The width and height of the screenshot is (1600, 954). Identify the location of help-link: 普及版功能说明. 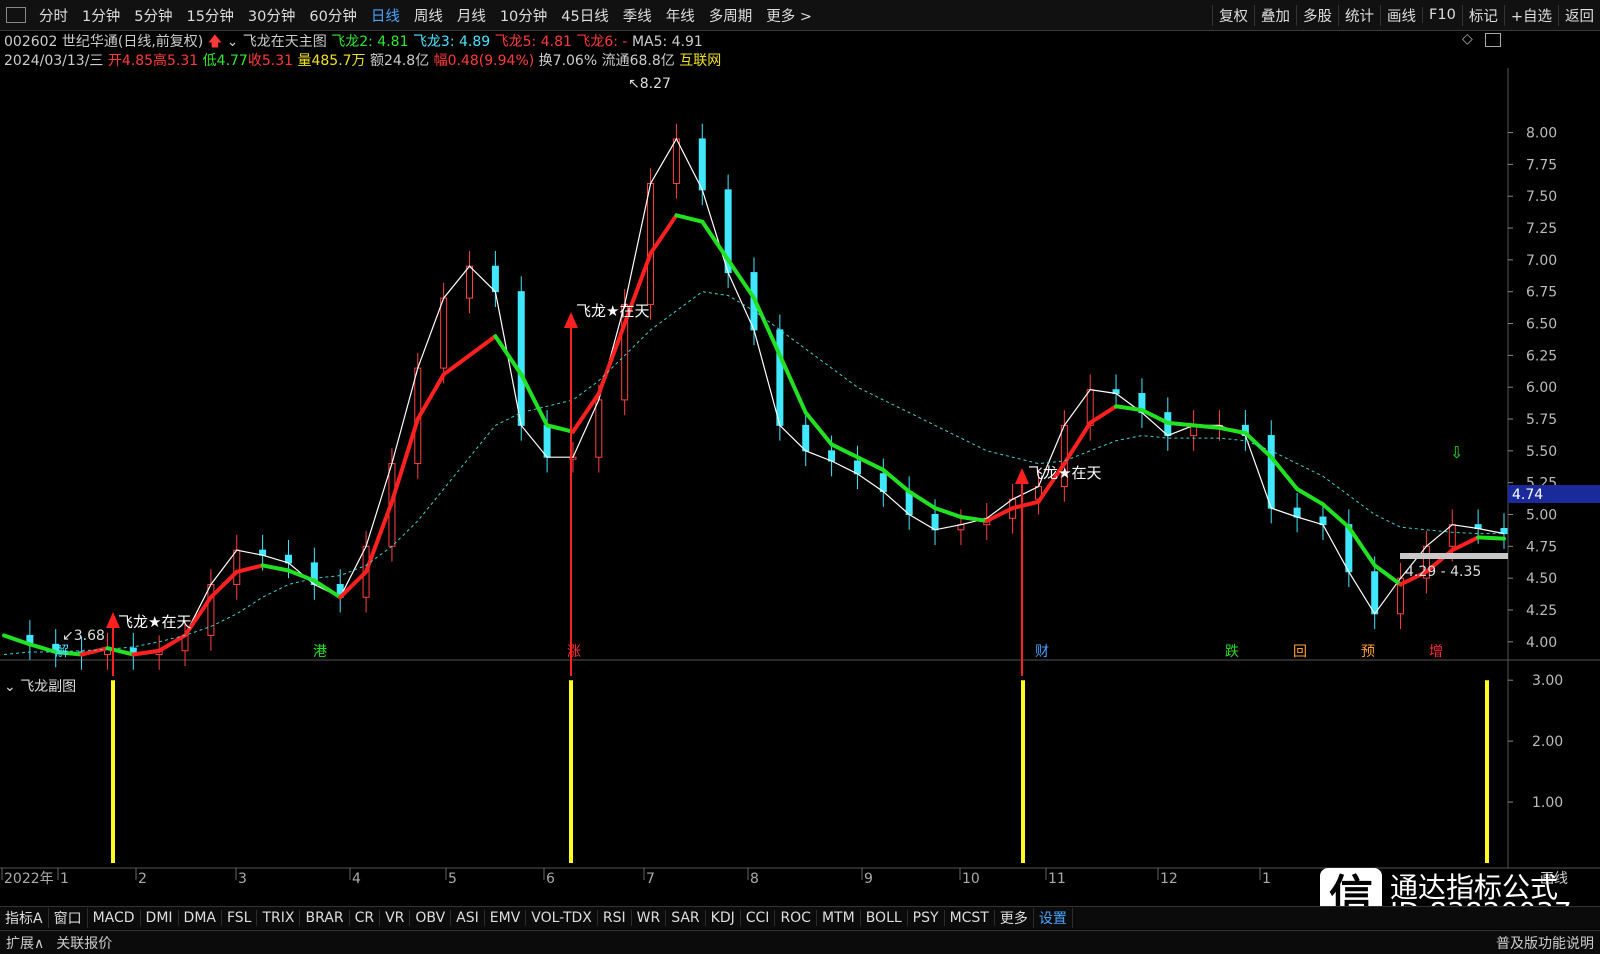
(1545, 943).